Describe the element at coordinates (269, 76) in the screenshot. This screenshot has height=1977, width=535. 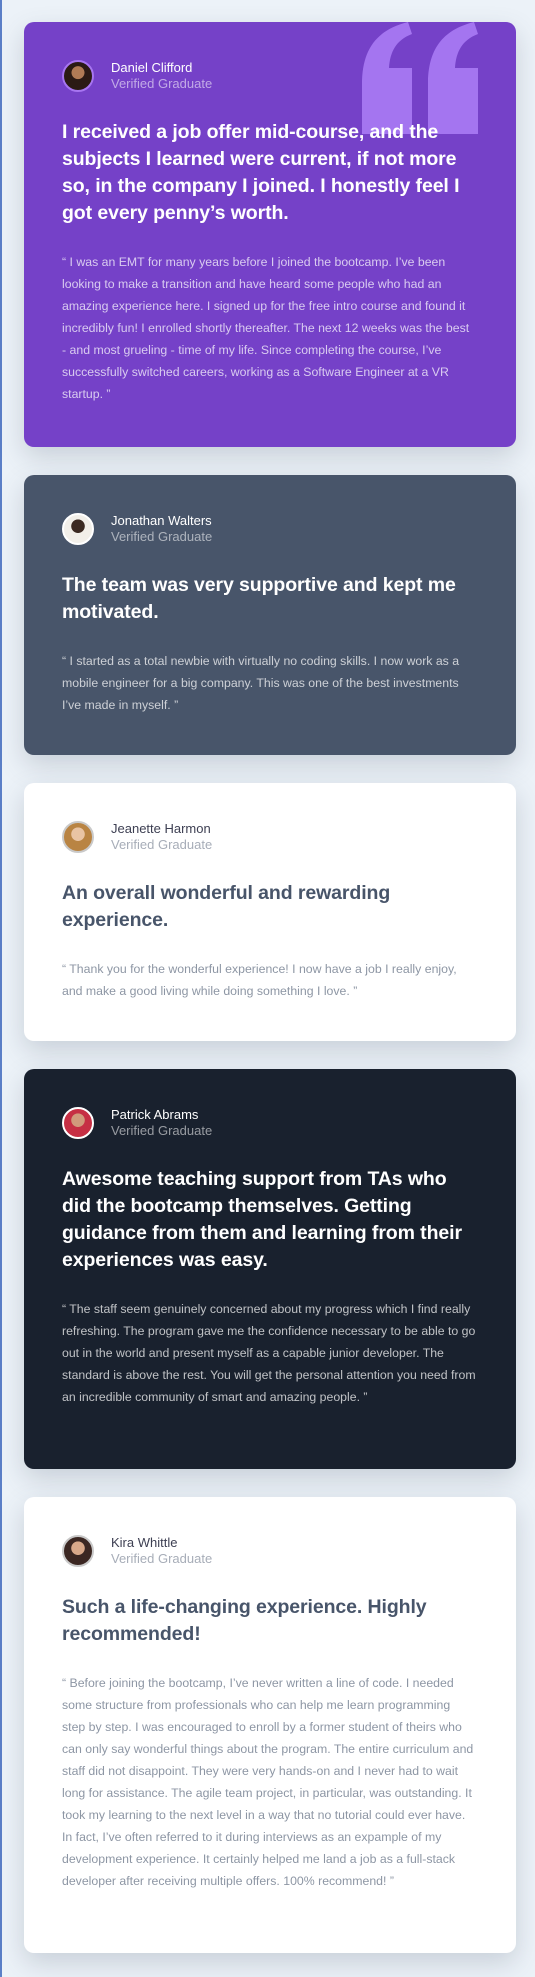
I see `card-header: Daniel Clifford Verified Graduate` at that location.